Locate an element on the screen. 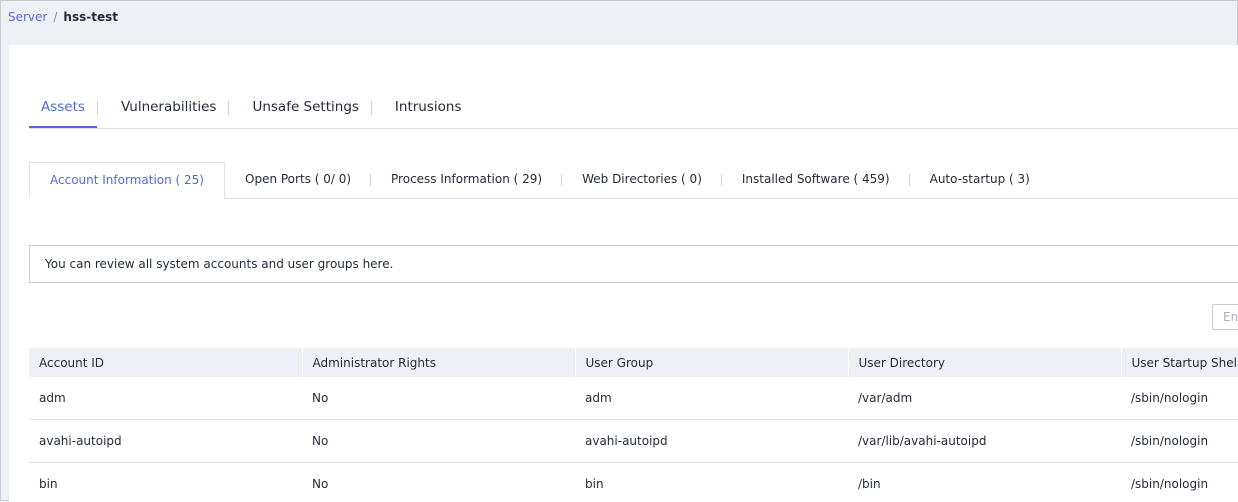 The image size is (1238, 502). subtab-auto-startup: Auto-startup ( 3) is located at coordinates (980, 180).